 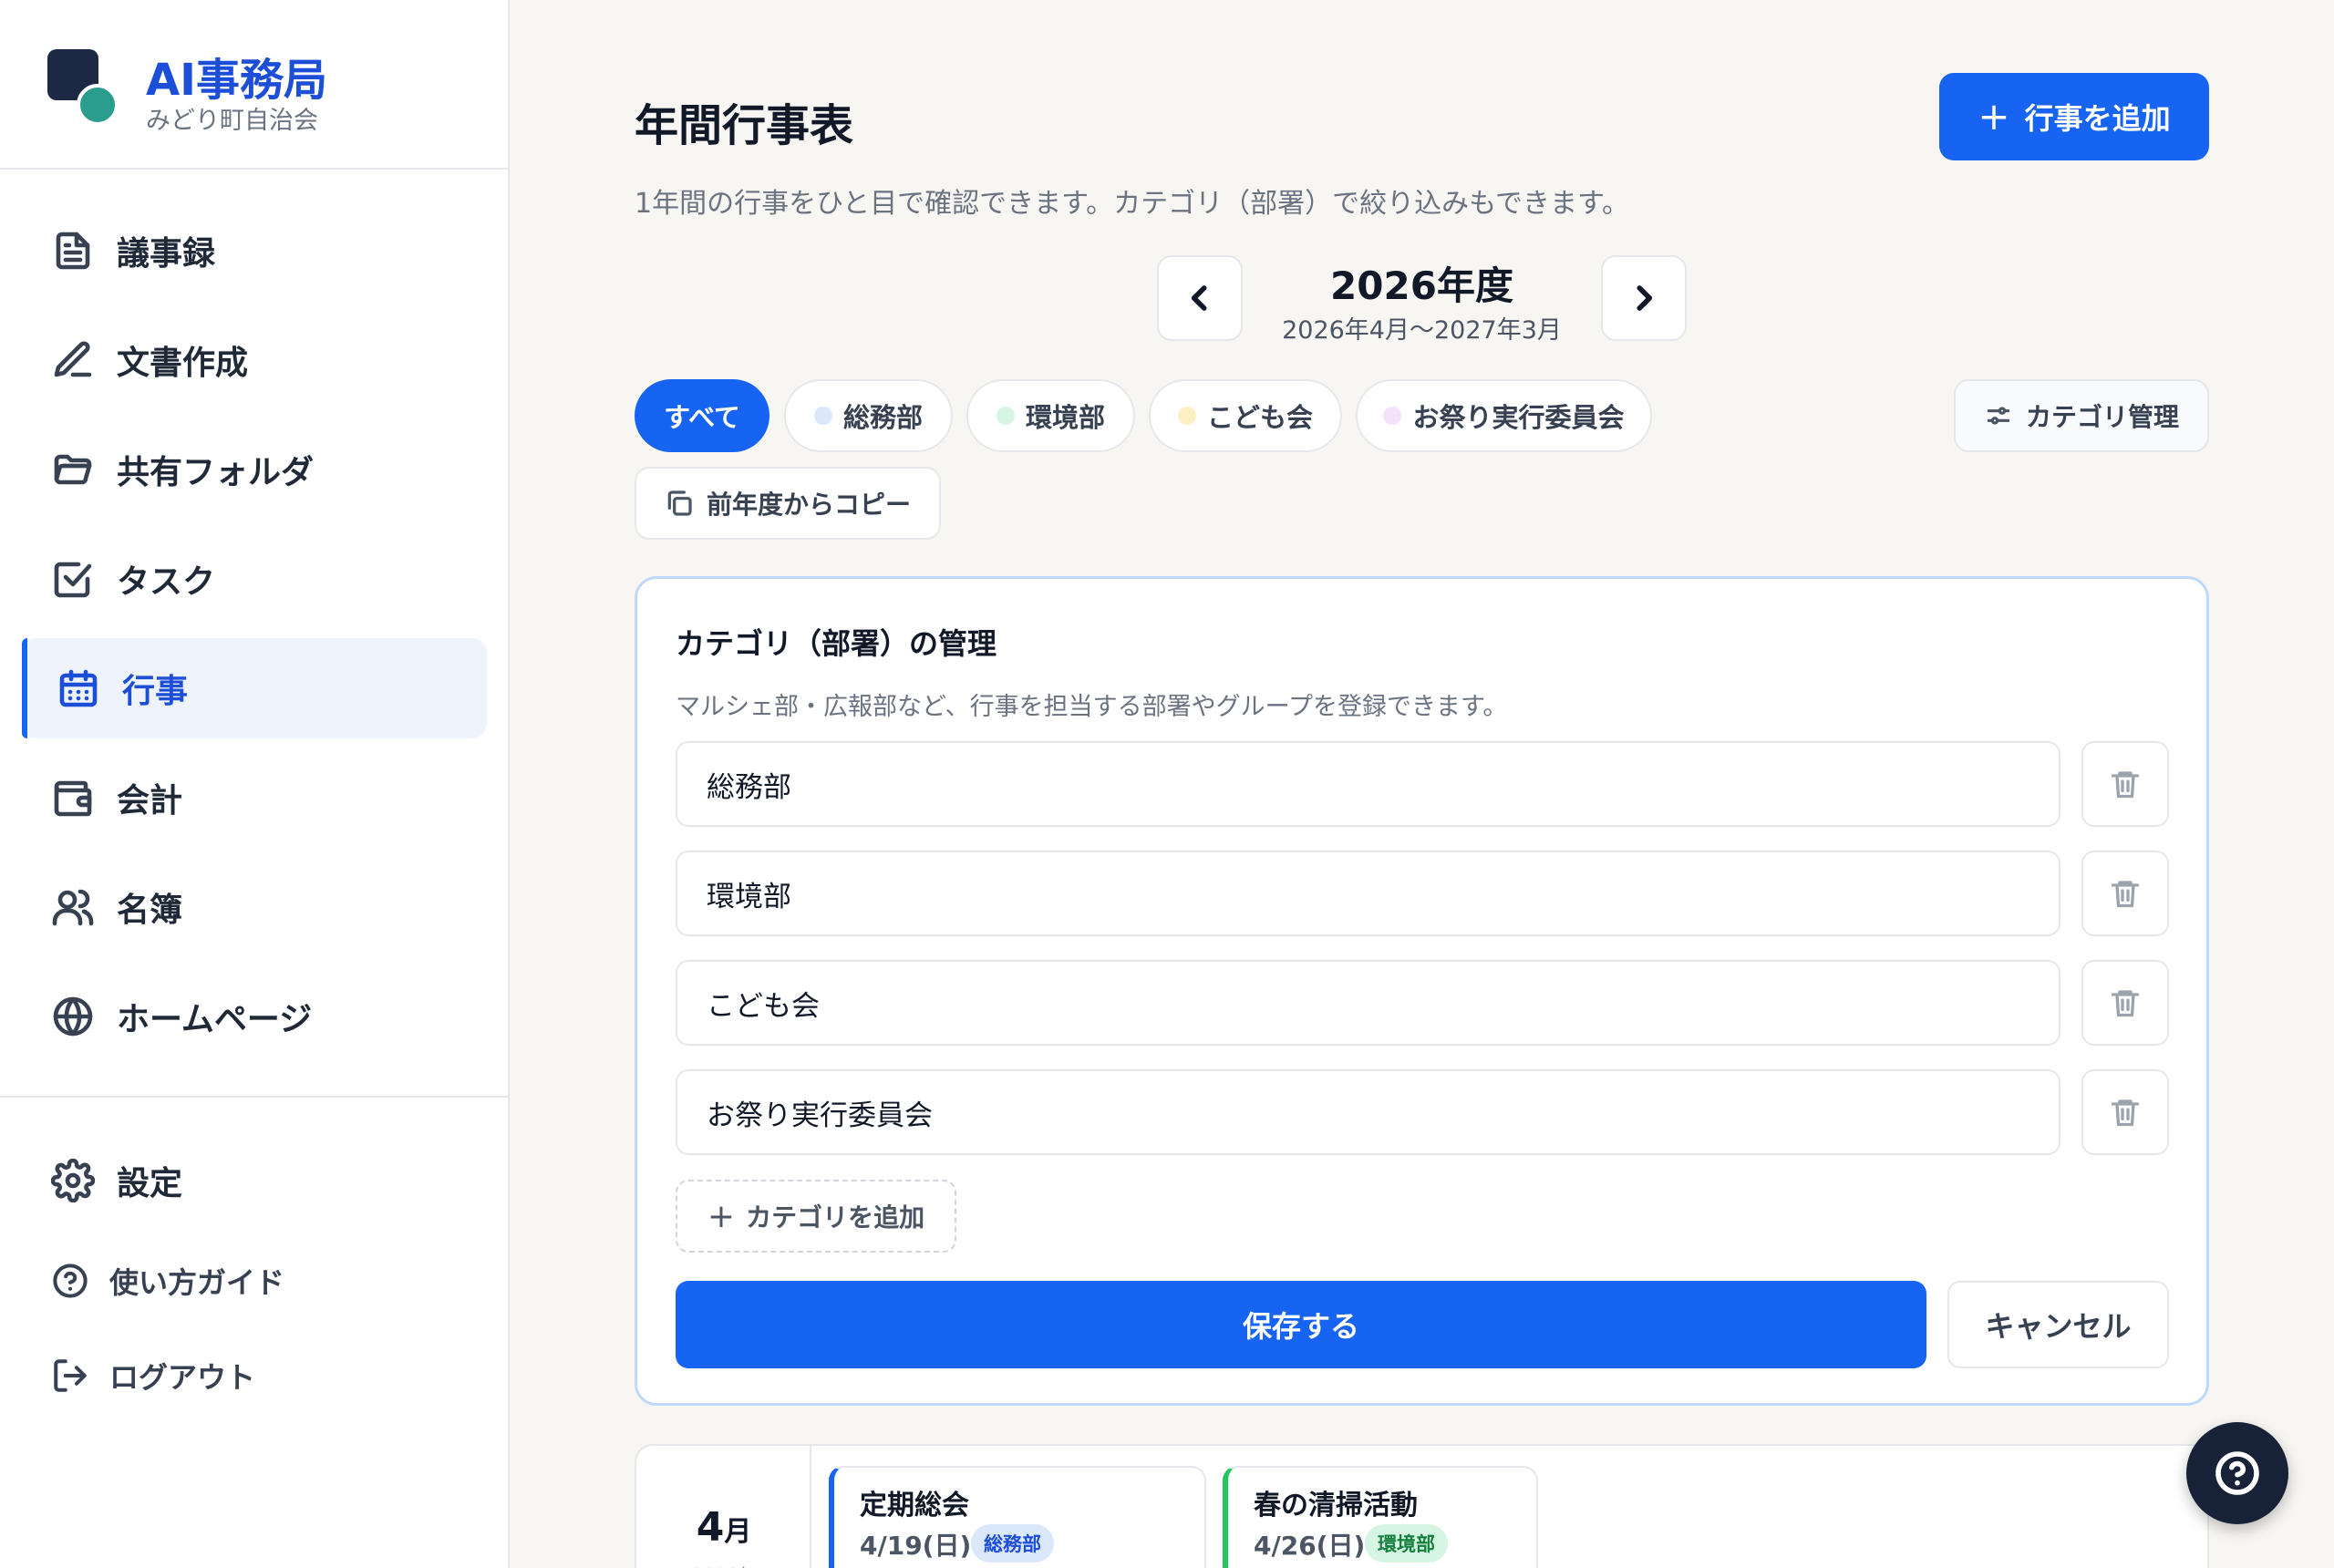 I want to click on globe-icon, so click(x=73, y=1016).